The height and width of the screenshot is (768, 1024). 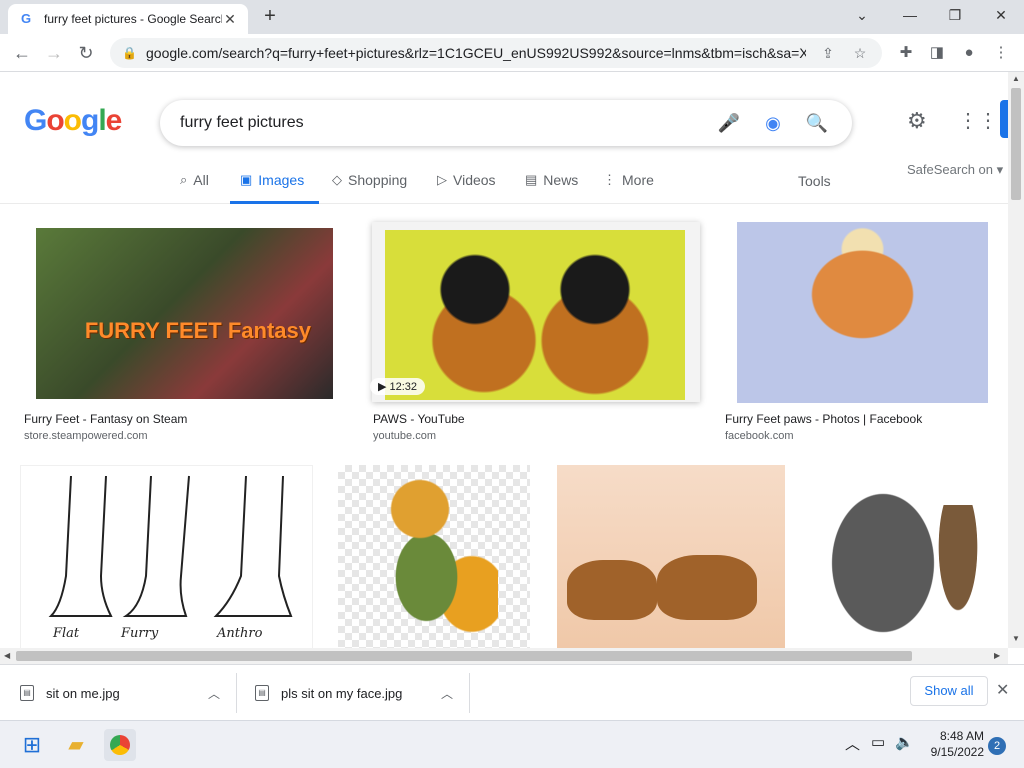 What do you see at coordinates (561, 180) in the screenshot?
I see `tab-news-label: News` at bounding box center [561, 180].